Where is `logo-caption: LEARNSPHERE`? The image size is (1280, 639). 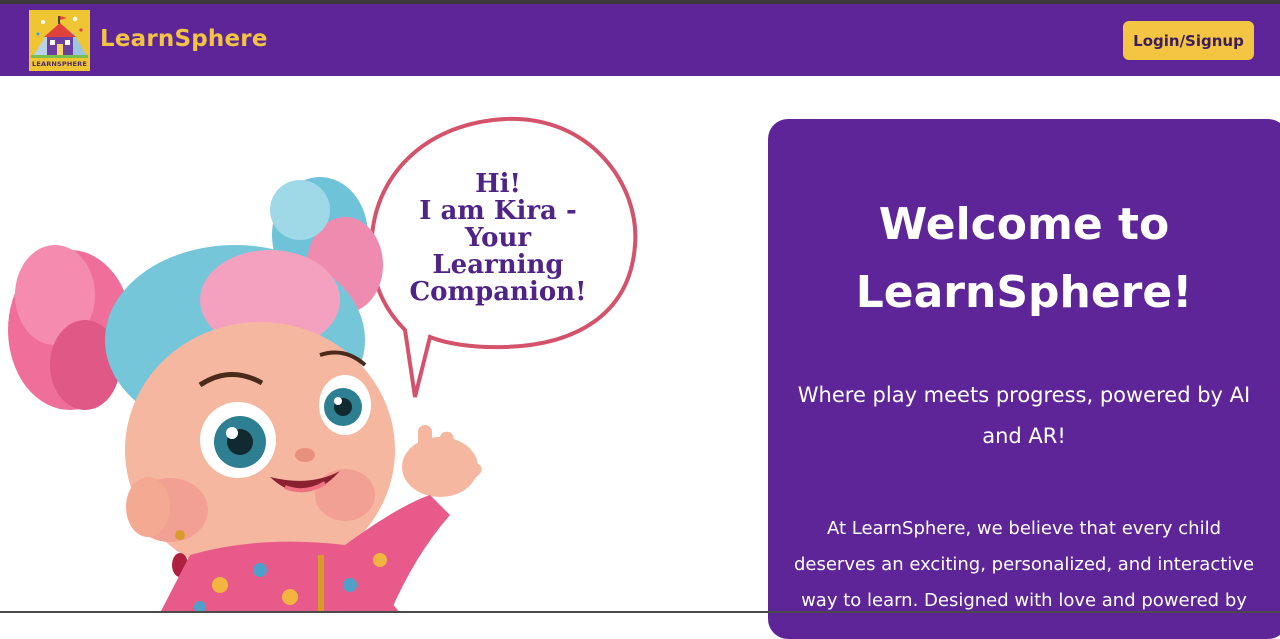
logo-caption: LEARNSPHERE is located at coordinates (59, 64).